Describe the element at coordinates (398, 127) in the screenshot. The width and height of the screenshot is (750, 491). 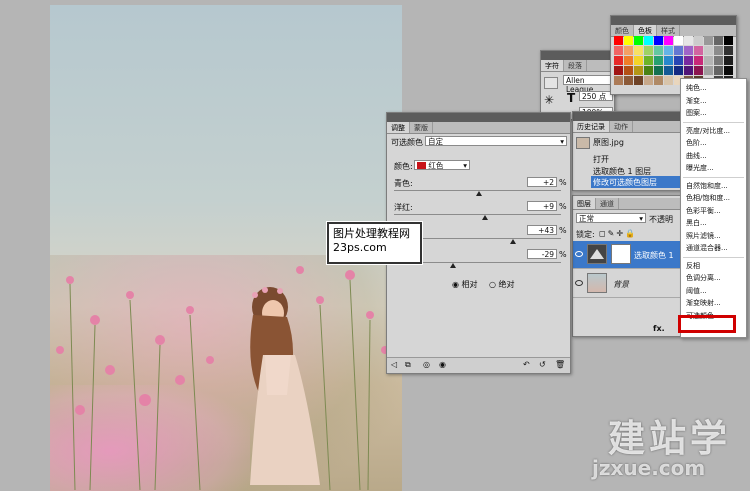
I see `tab-adjustments: 调整` at that location.